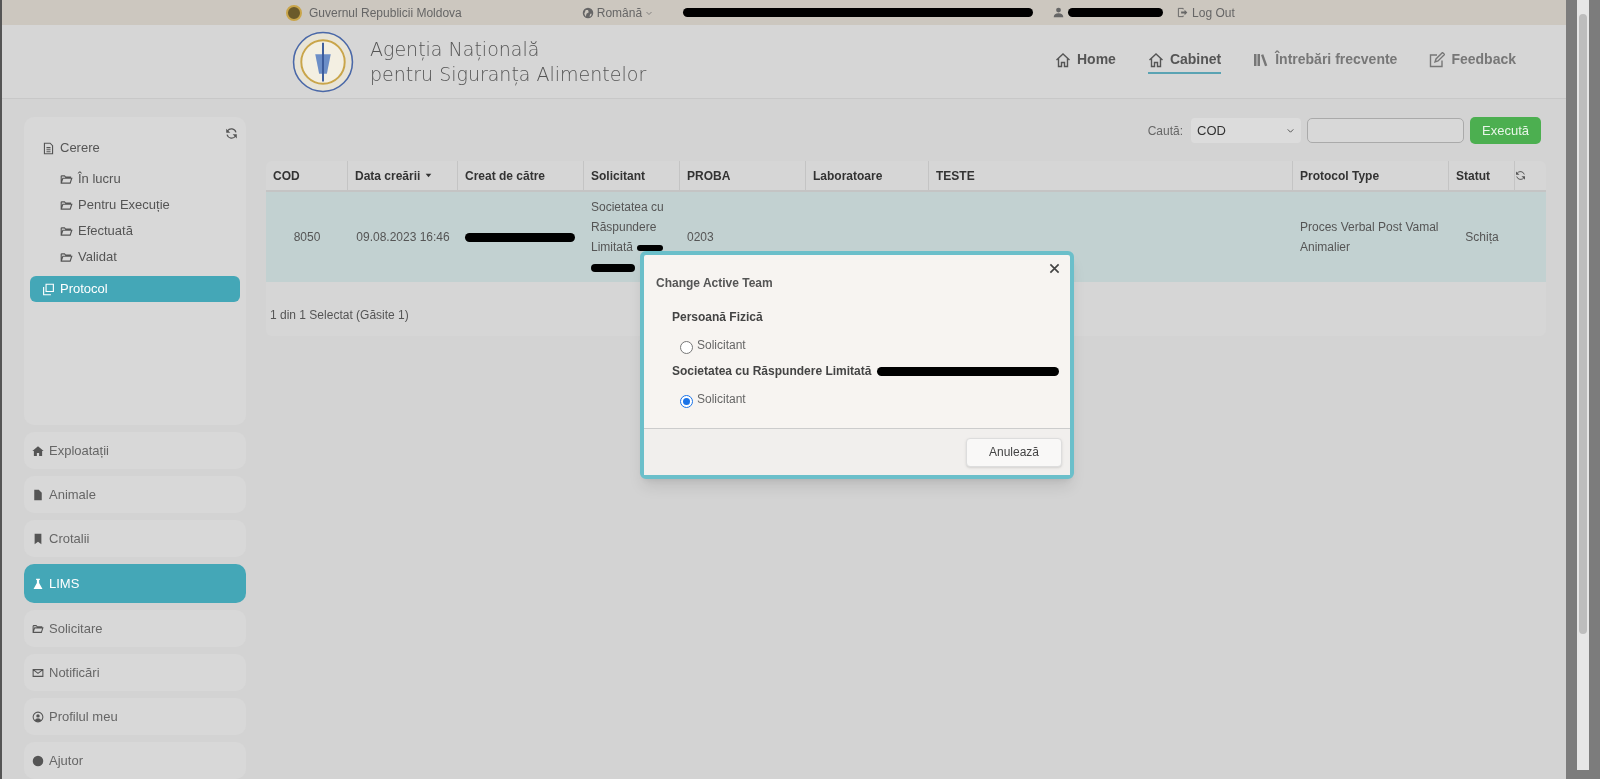 This screenshot has width=1600, height=779. I want to click on table-cell-text: 09.08.2023 16:46, so click(403, 237).